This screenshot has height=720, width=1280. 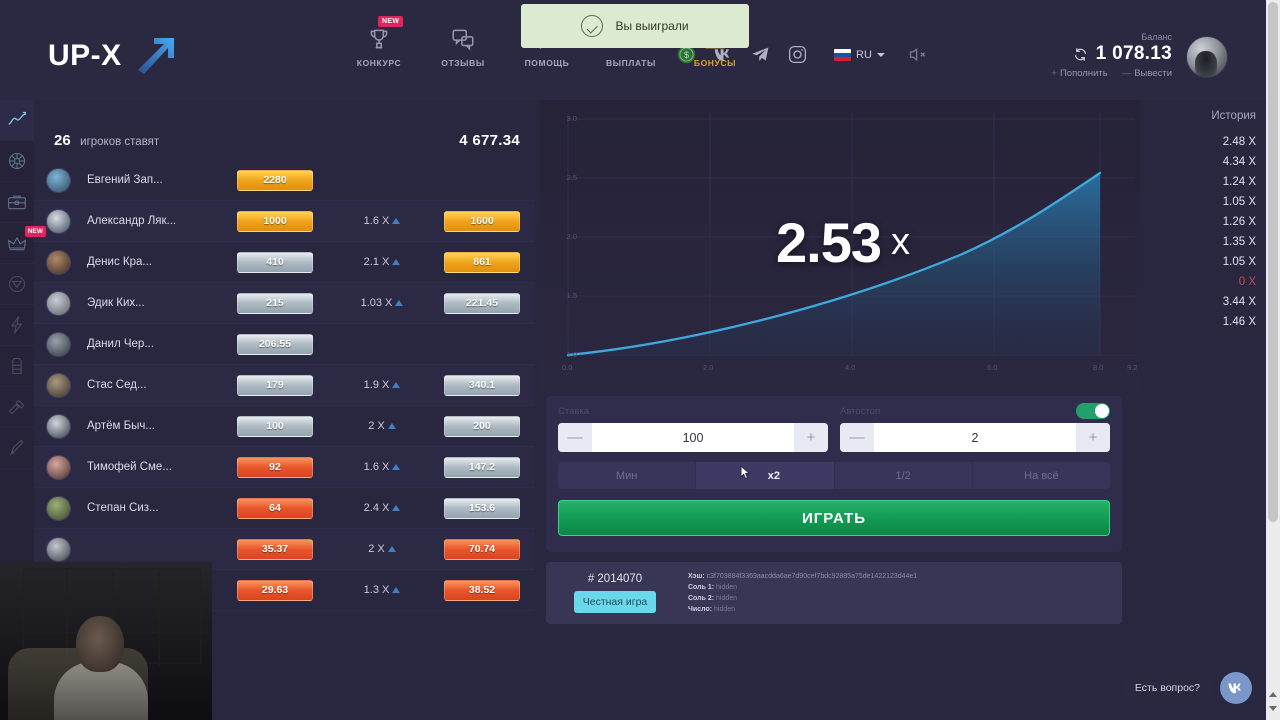 I want to click on history-item: 2.48 X, so click(x=1214, y=142).